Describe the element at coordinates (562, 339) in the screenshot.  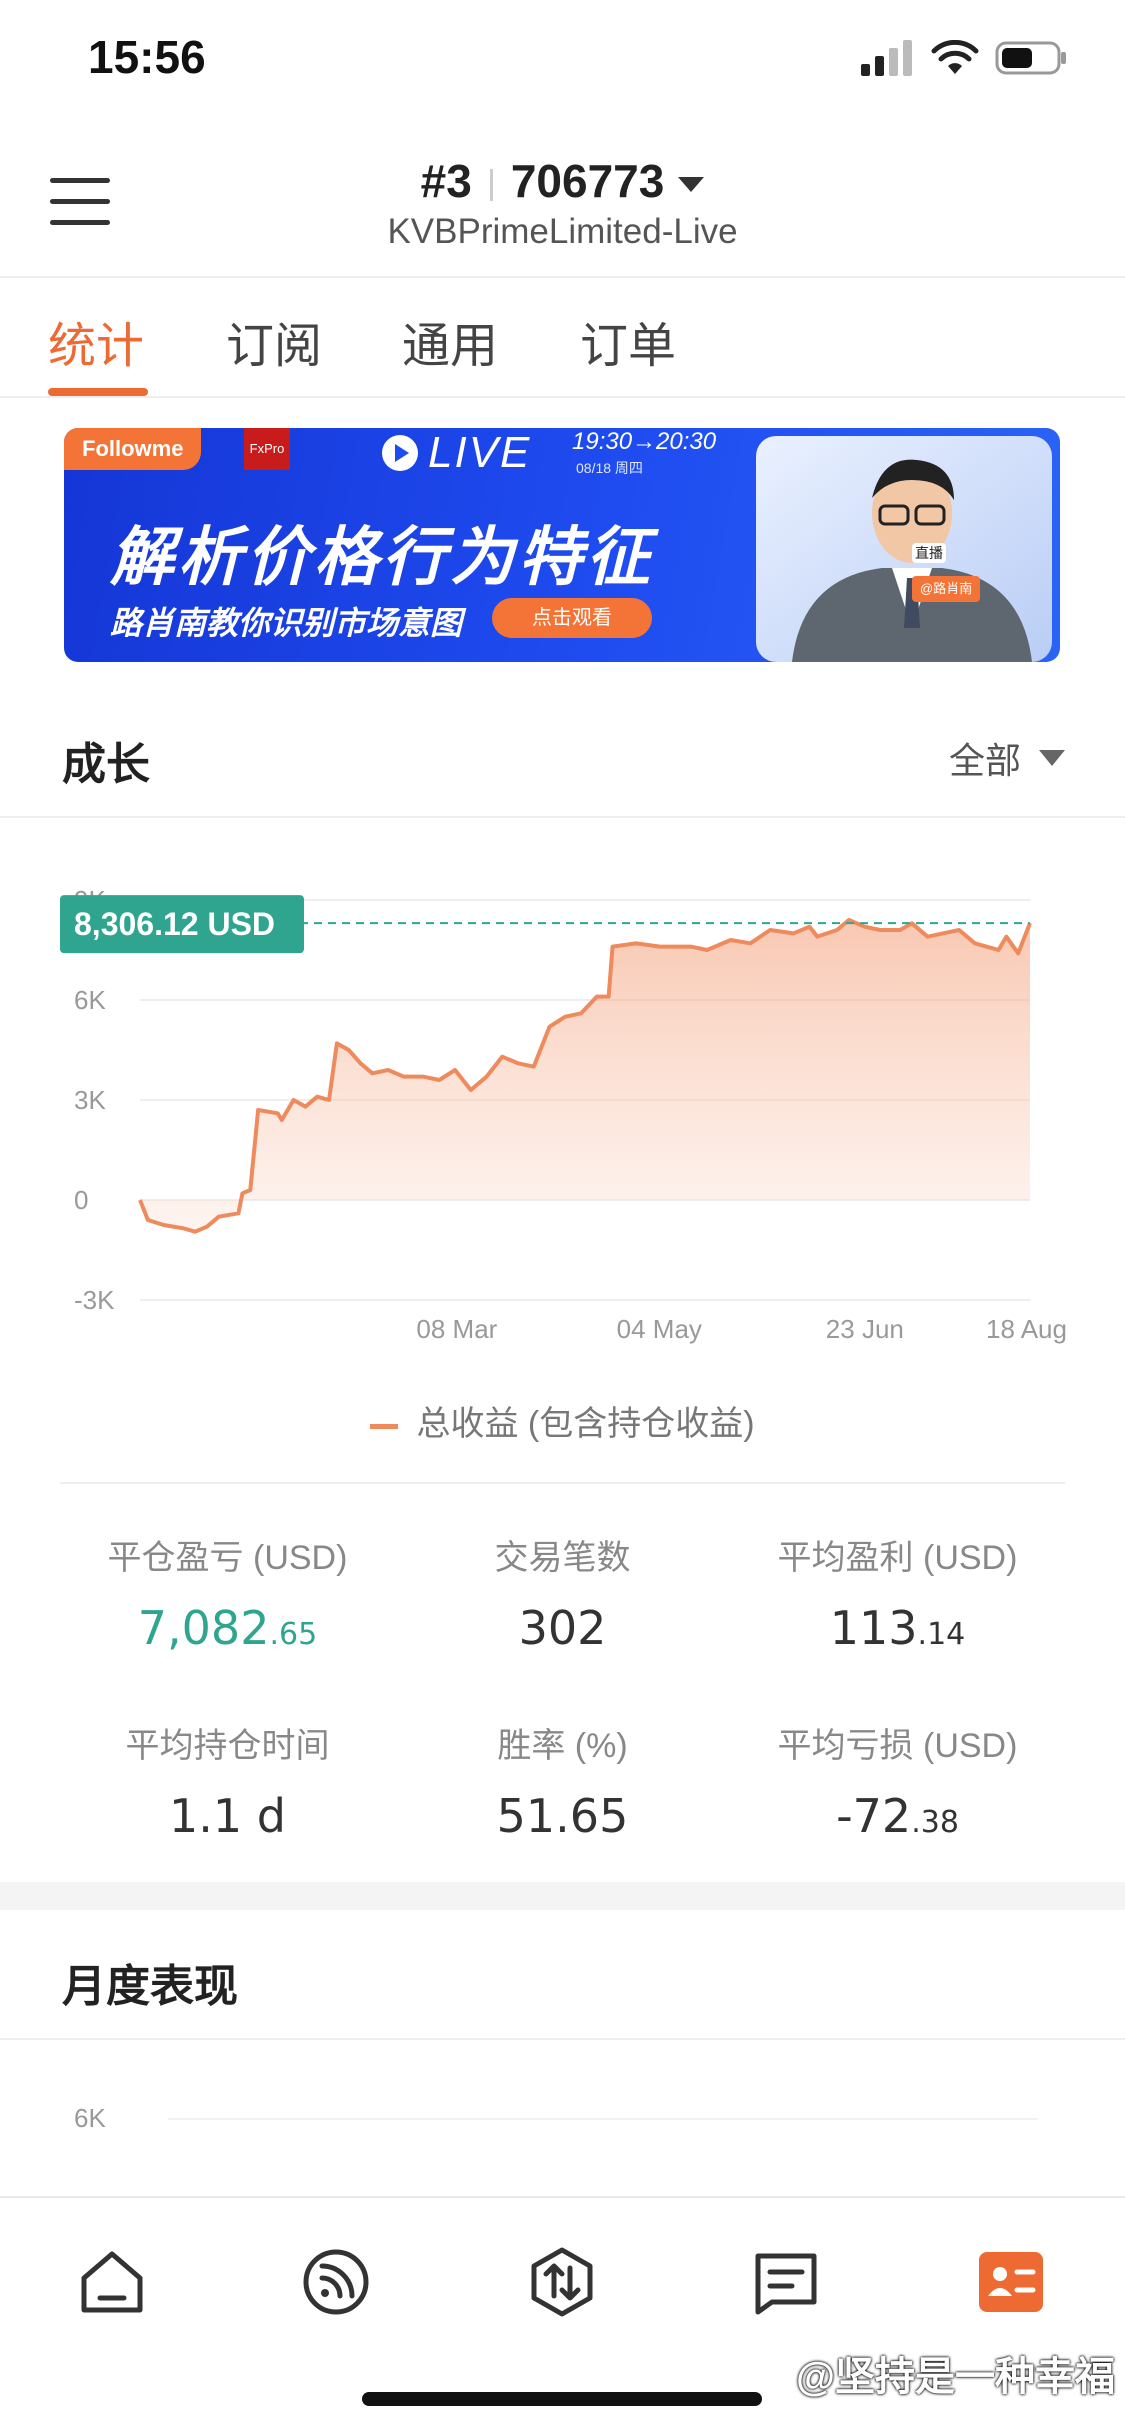
I see `tab-bar: 统计 订阅 通用 订单` at that location.